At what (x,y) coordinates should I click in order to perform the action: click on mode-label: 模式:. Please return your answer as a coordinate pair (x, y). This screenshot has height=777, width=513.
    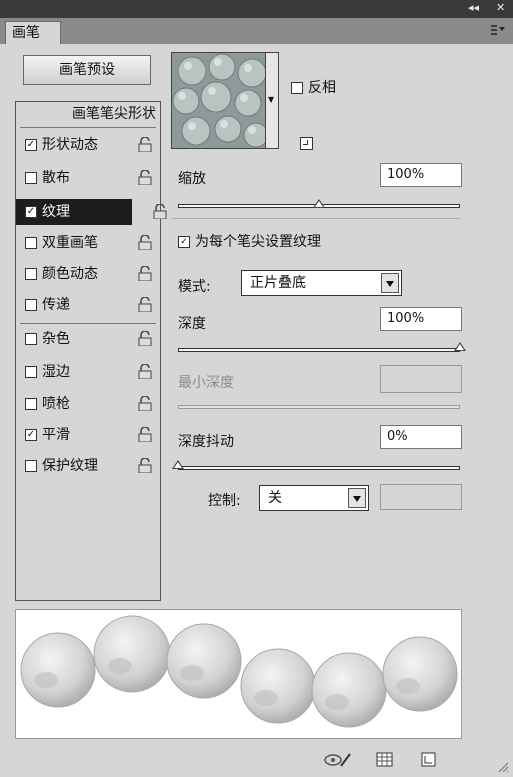
    Looking at the image, I should click on (194, 287).